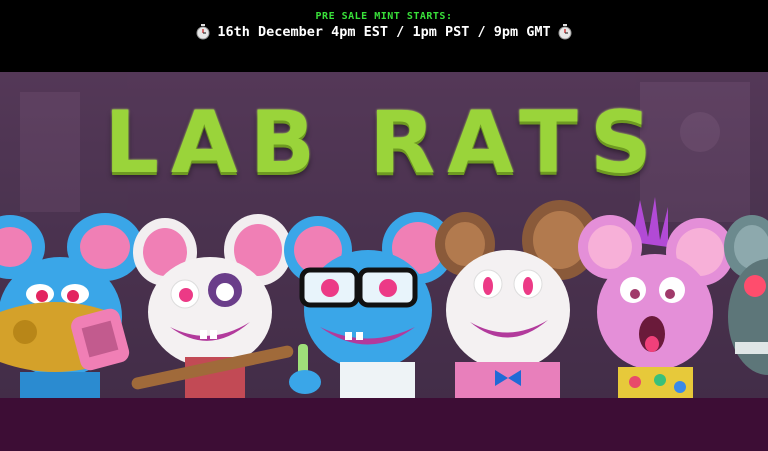  What do you see at coordinates (384, 16) in the screenshot?
I see `presale-label: PRE SALE MINT STARTS:` at bounding box center [384, 16].